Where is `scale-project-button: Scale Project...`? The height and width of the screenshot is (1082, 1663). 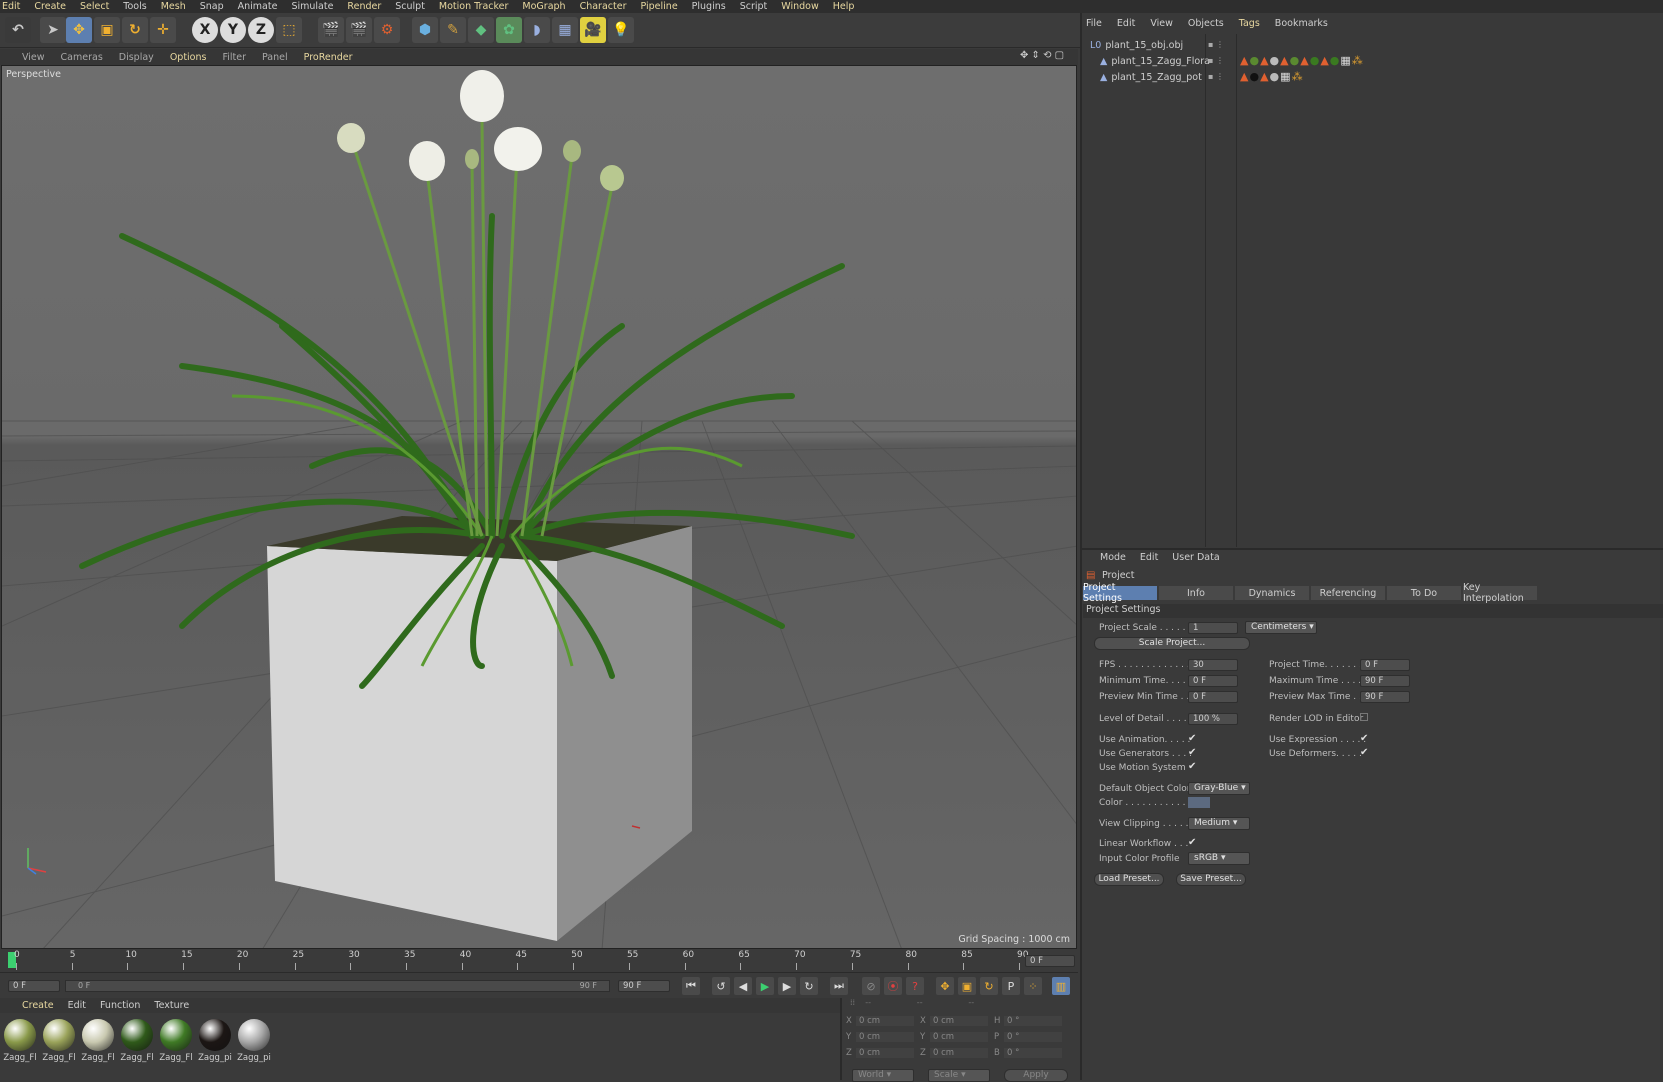 scale-project-button: Scale Project... is located at coordinates (1172, 643).